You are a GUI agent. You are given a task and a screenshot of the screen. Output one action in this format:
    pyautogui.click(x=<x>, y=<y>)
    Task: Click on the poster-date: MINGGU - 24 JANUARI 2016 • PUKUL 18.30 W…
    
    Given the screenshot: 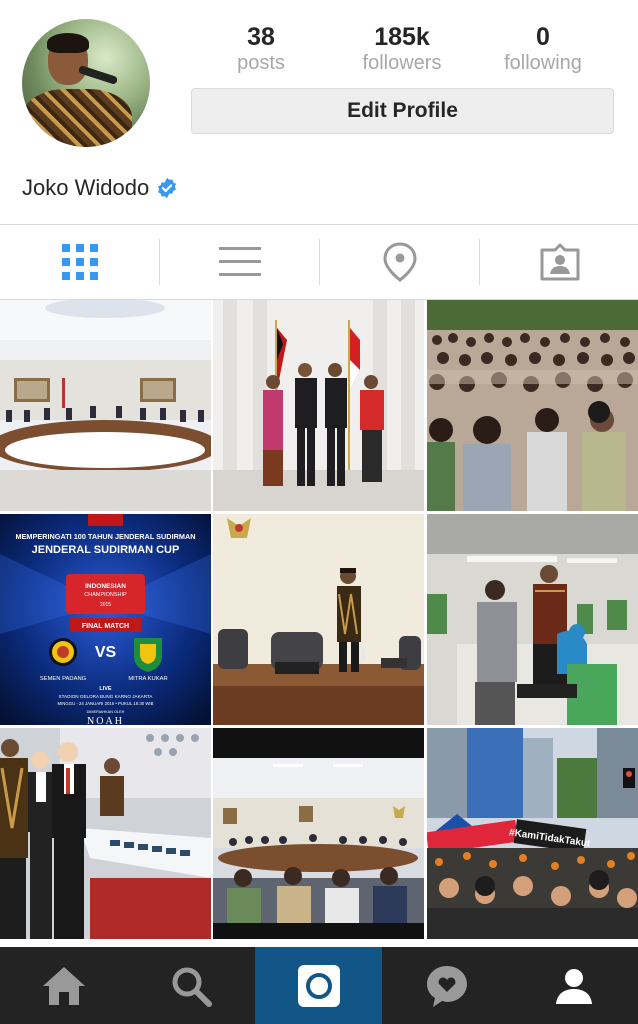 What is the action you would take?
    pyautogui.click(x=106, y=703)
    